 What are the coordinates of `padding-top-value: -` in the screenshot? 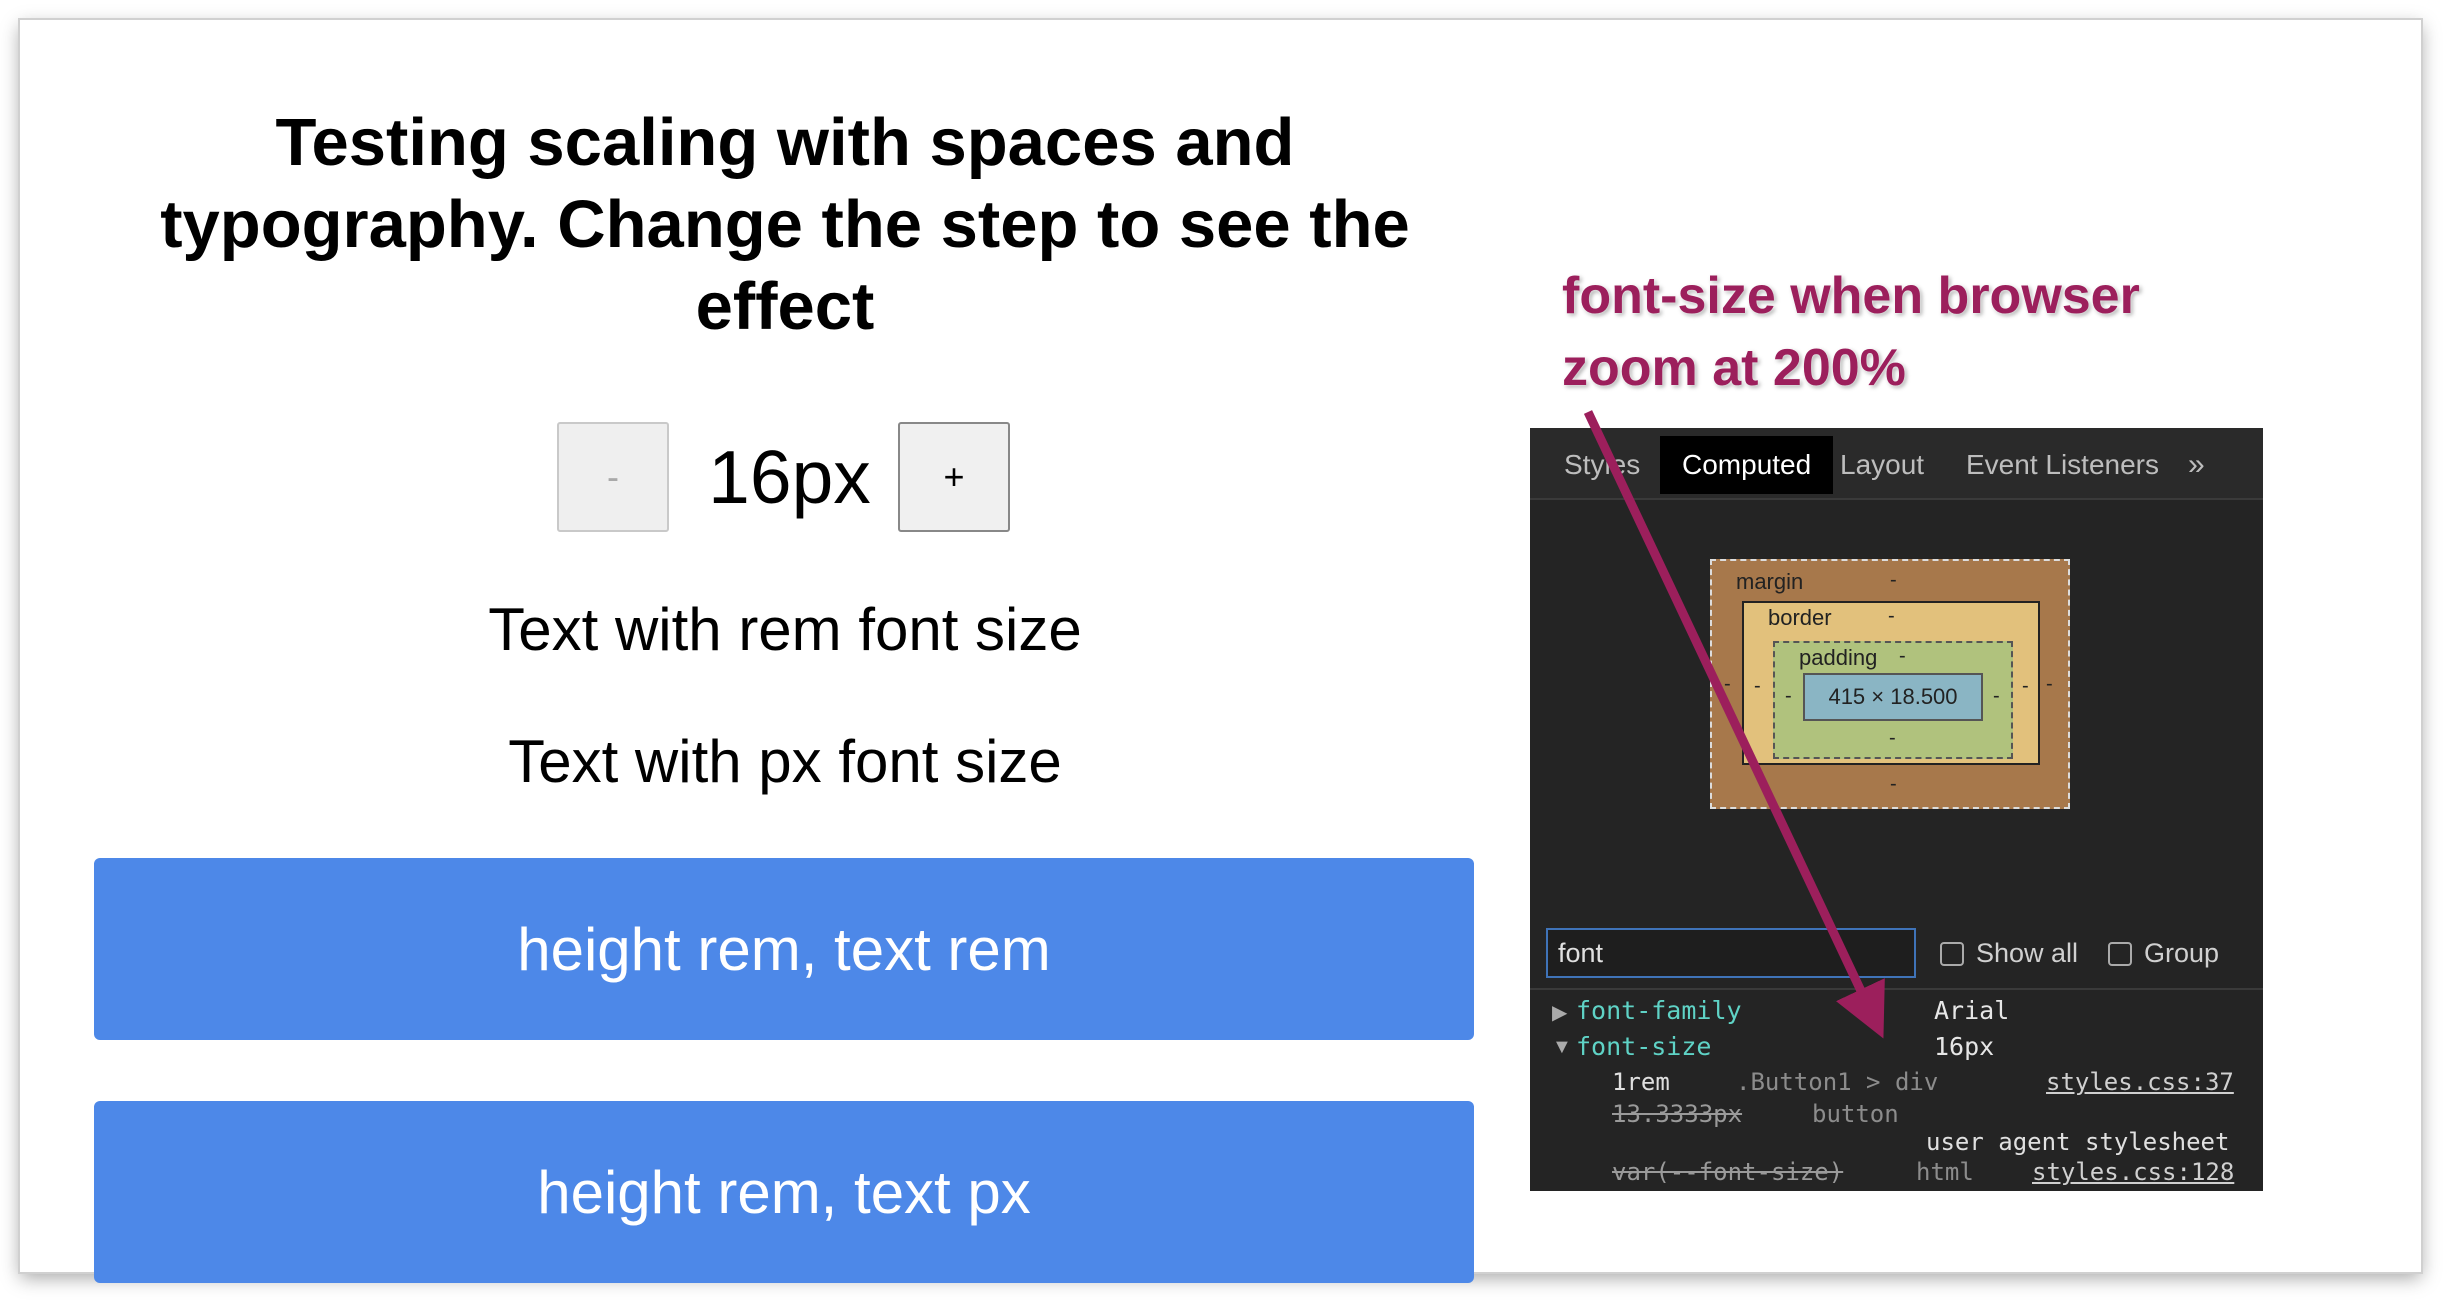 It's located at (1902, 656).